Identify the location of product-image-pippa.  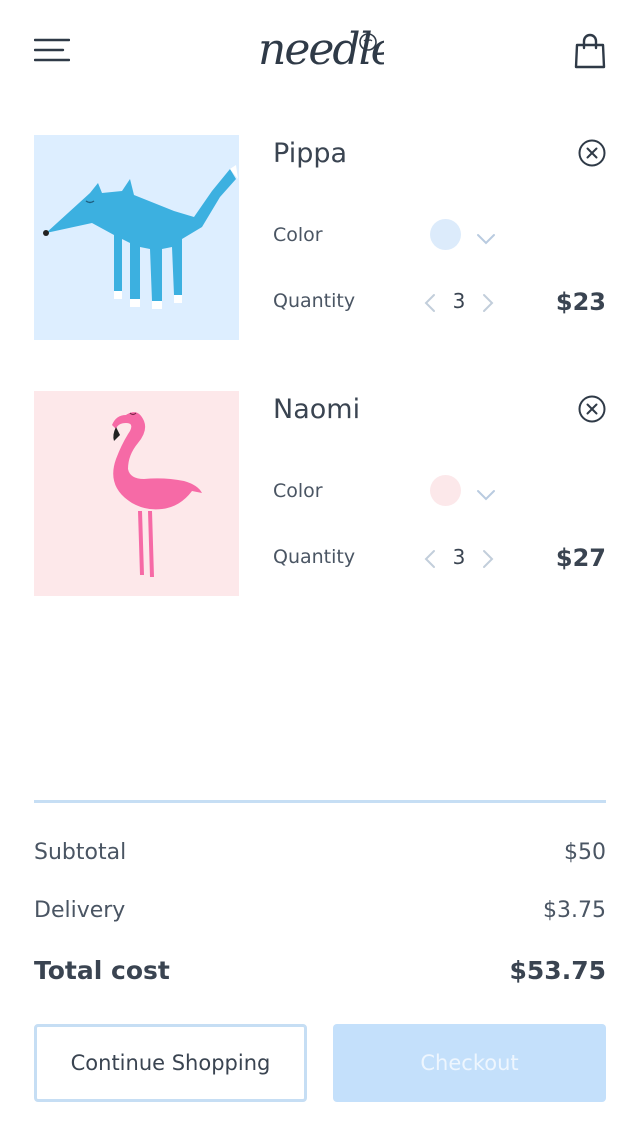
(136, 237).